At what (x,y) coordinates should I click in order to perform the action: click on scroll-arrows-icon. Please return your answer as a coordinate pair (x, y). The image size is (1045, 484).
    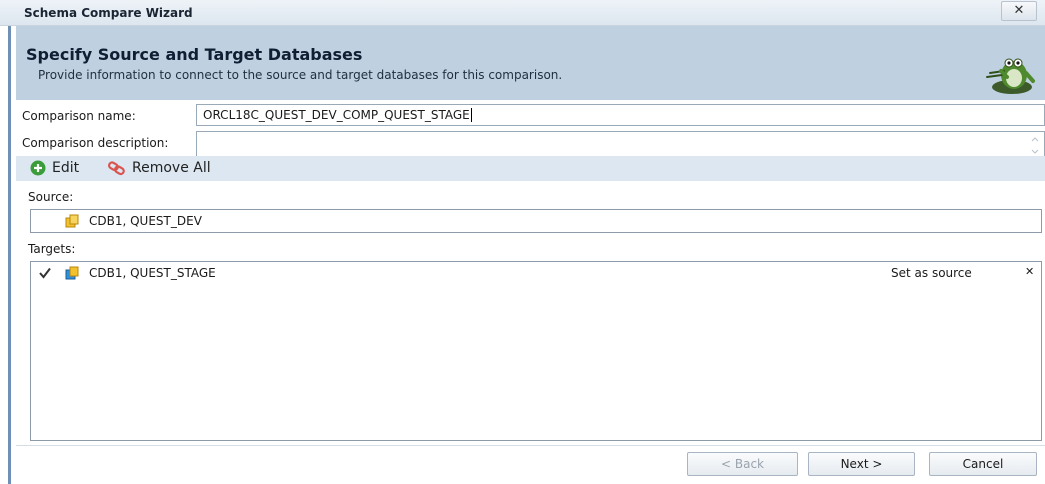
    Looking at the image, I should click on (1035, 145).